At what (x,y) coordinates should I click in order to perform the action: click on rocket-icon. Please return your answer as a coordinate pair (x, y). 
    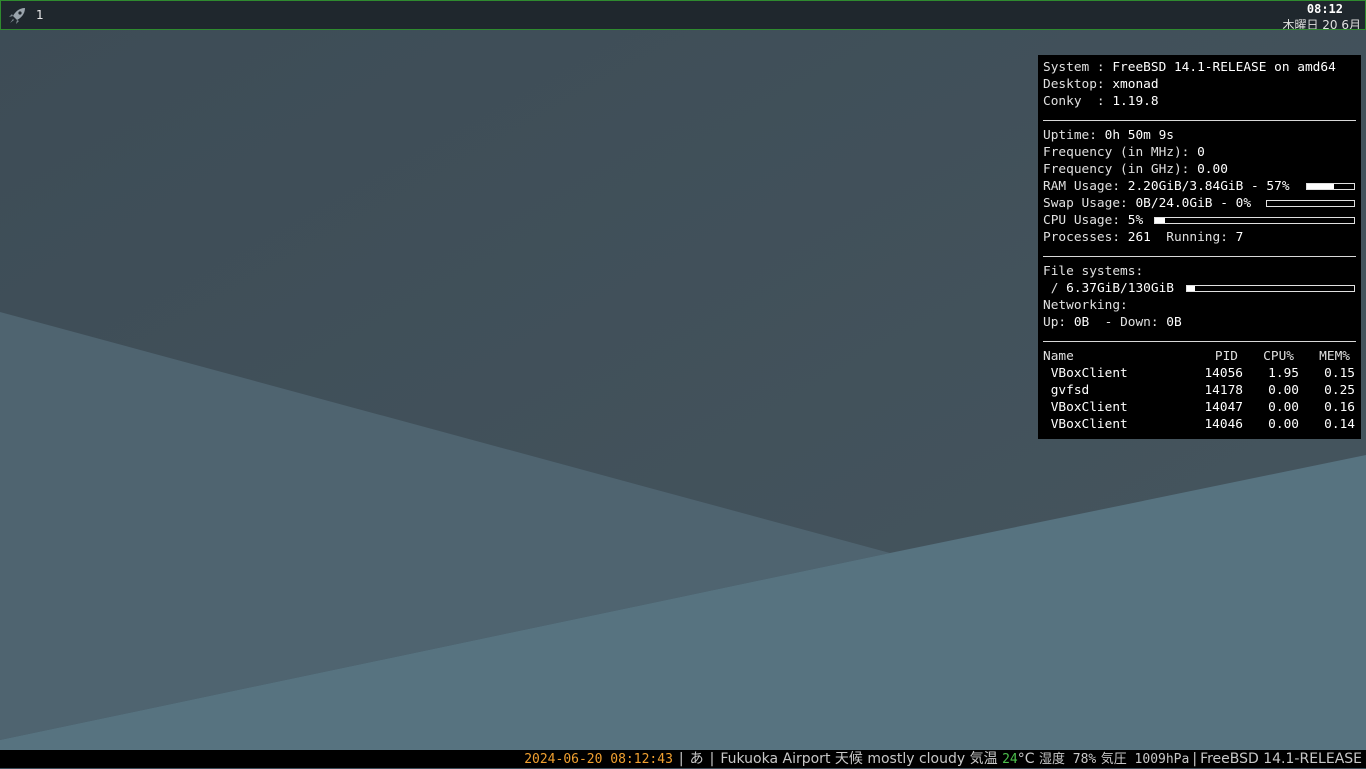
    Looking at the image, I should click on (17, 16).